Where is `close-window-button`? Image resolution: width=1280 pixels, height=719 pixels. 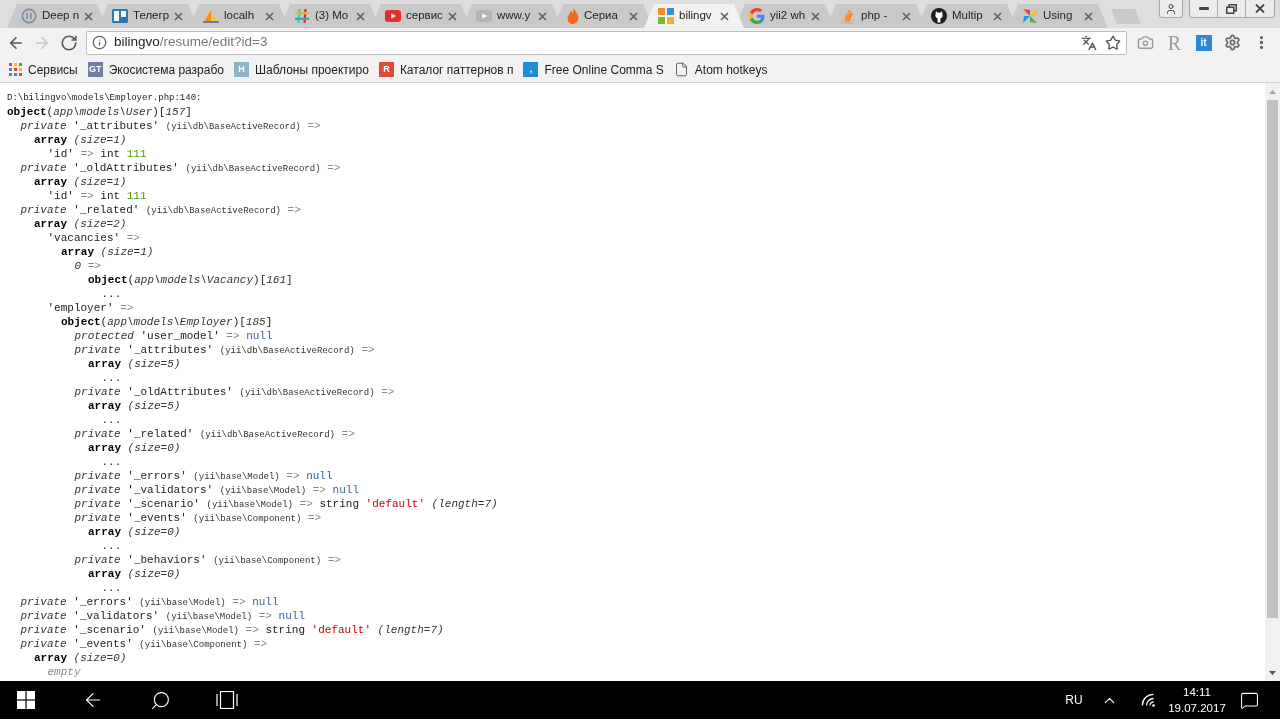
close-window-button is located at coordinates (1260, 9).